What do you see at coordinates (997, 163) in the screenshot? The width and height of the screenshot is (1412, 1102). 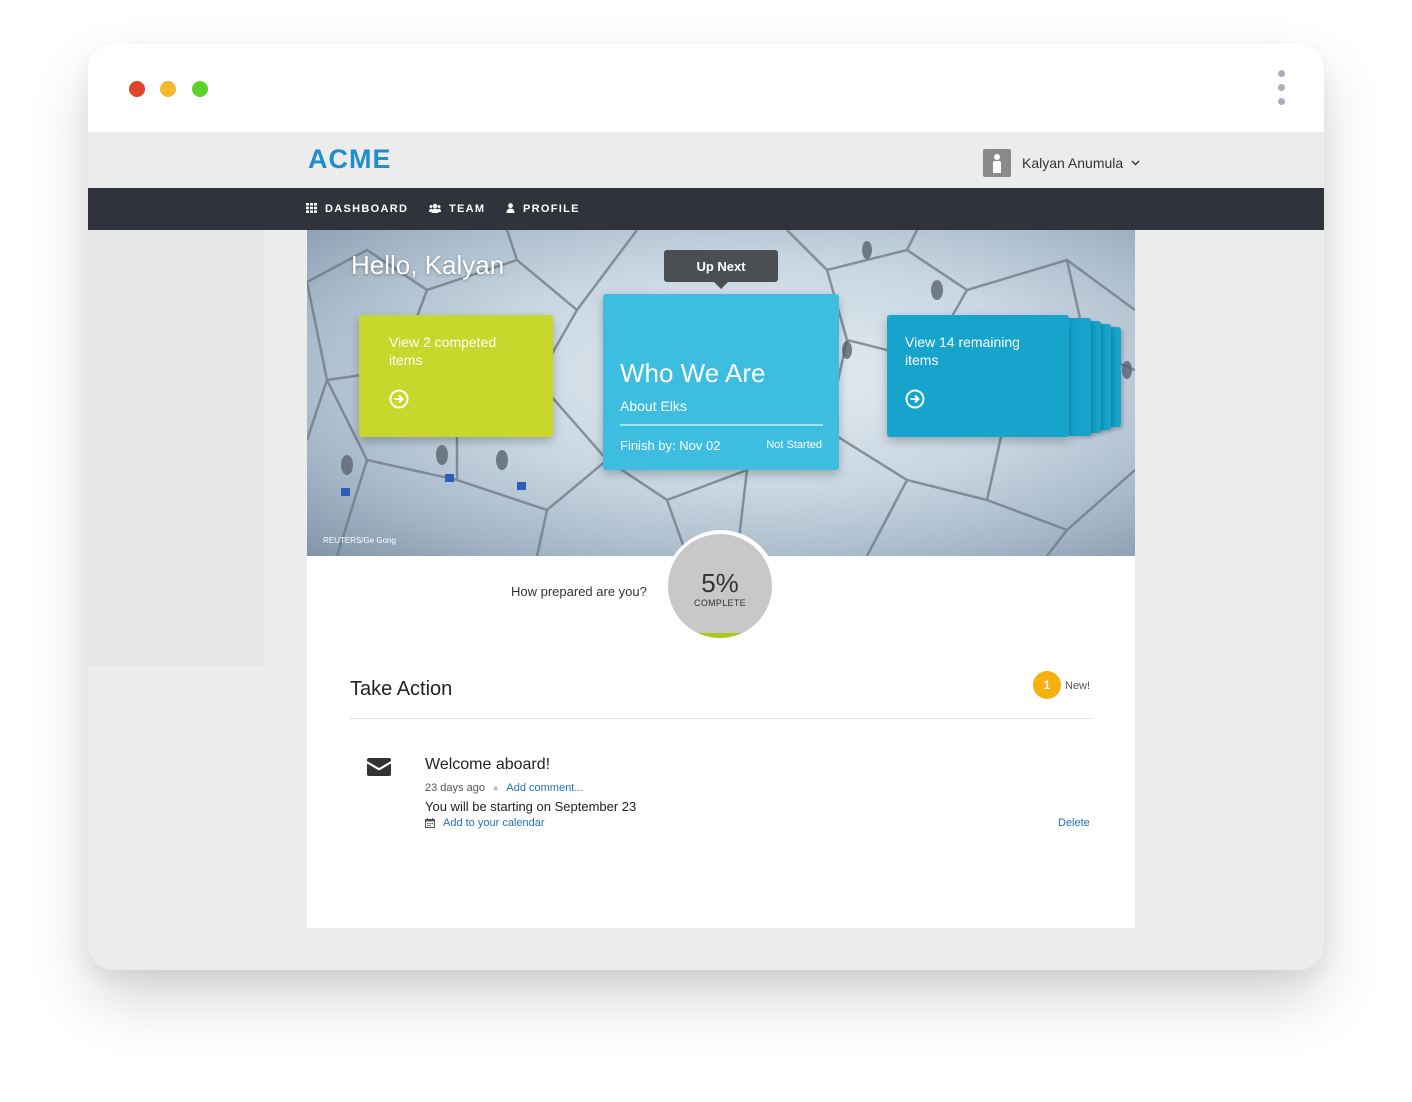 I see `person-icon` at bounding box center [997, 163].